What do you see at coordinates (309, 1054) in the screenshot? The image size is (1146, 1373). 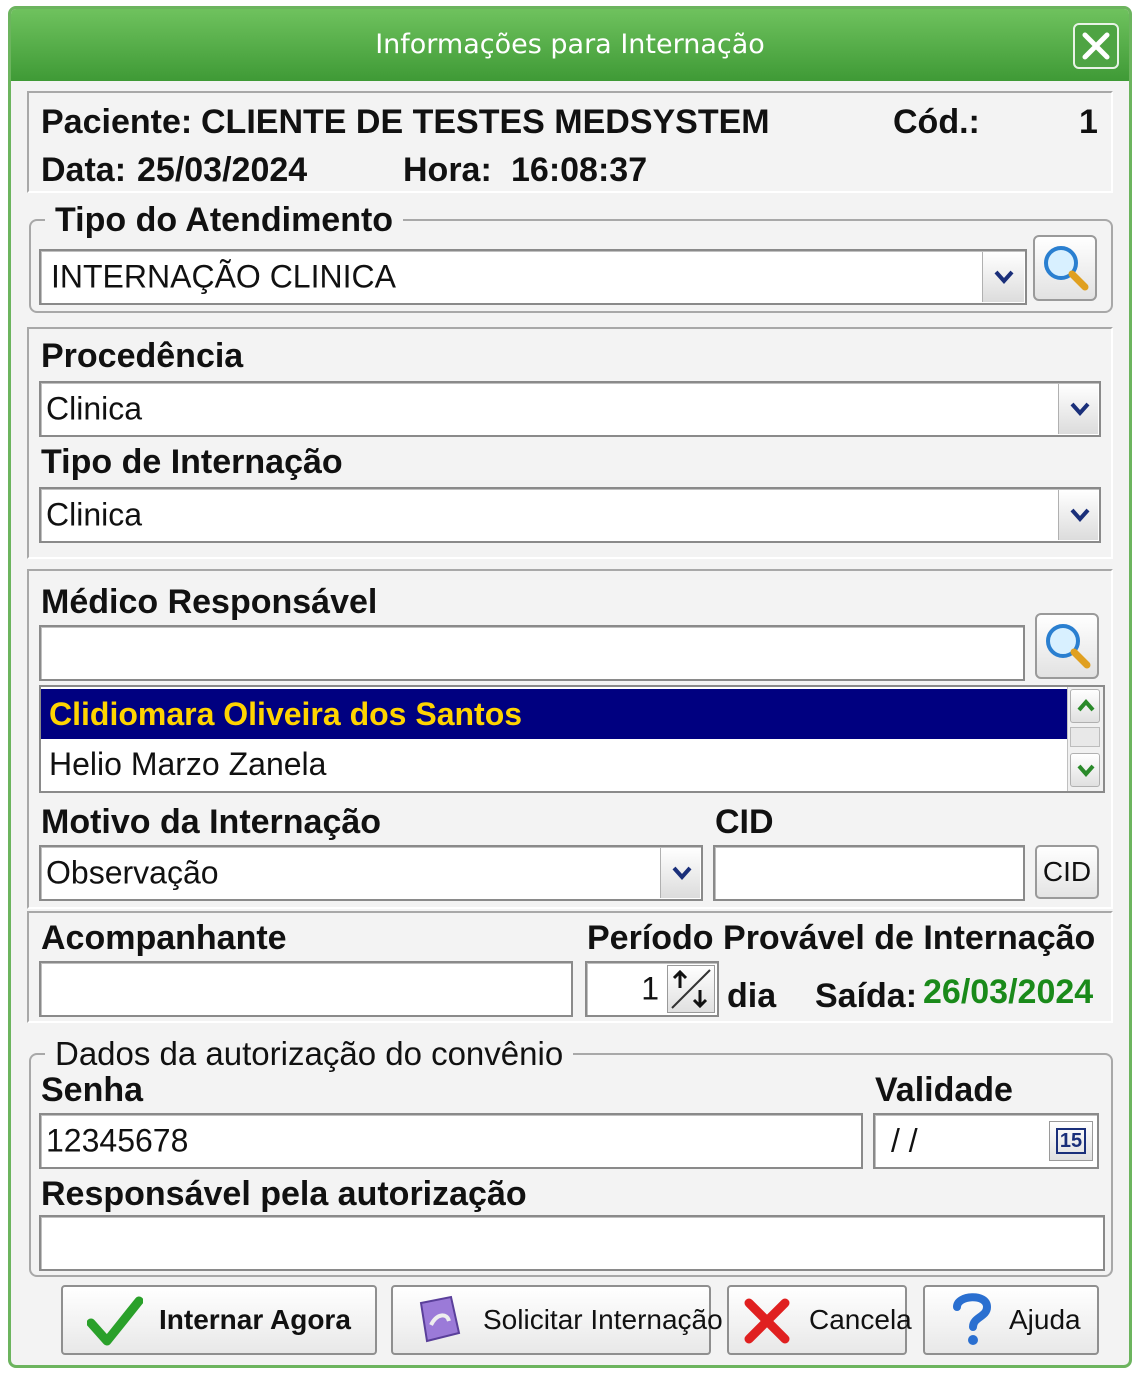 I see `autorizacao-legend: Dados da autorização do convênio` at bounding box center [309, 1054].